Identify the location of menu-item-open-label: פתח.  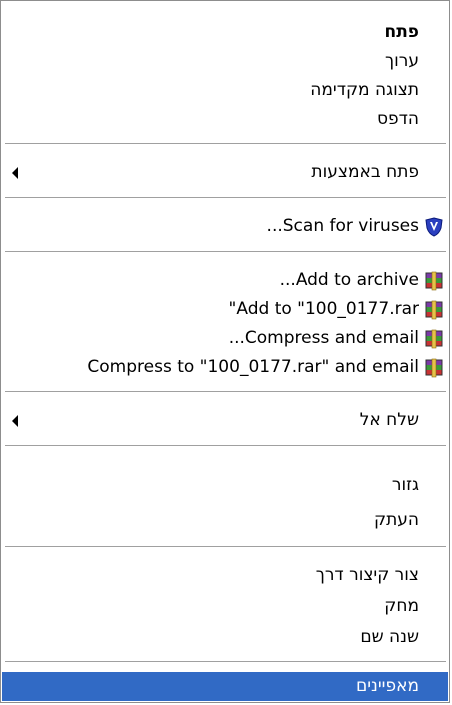
(401, 32).